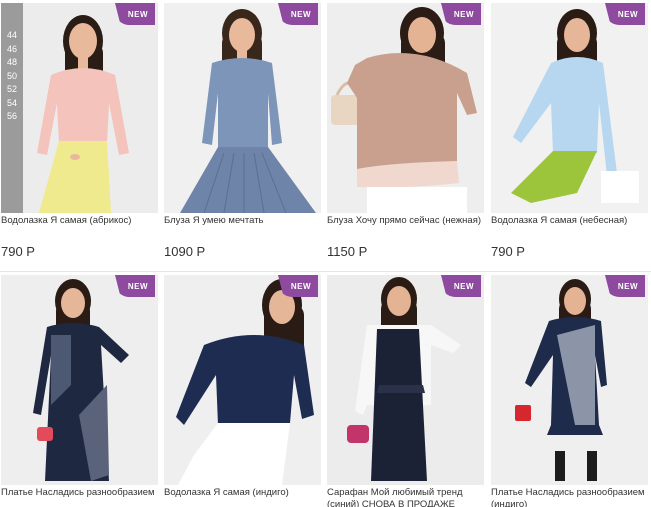  Describe the element at coordinates (242, 493) in the screenshot. I see `product-title: Водолазка Я самая (индиго)` at that location.